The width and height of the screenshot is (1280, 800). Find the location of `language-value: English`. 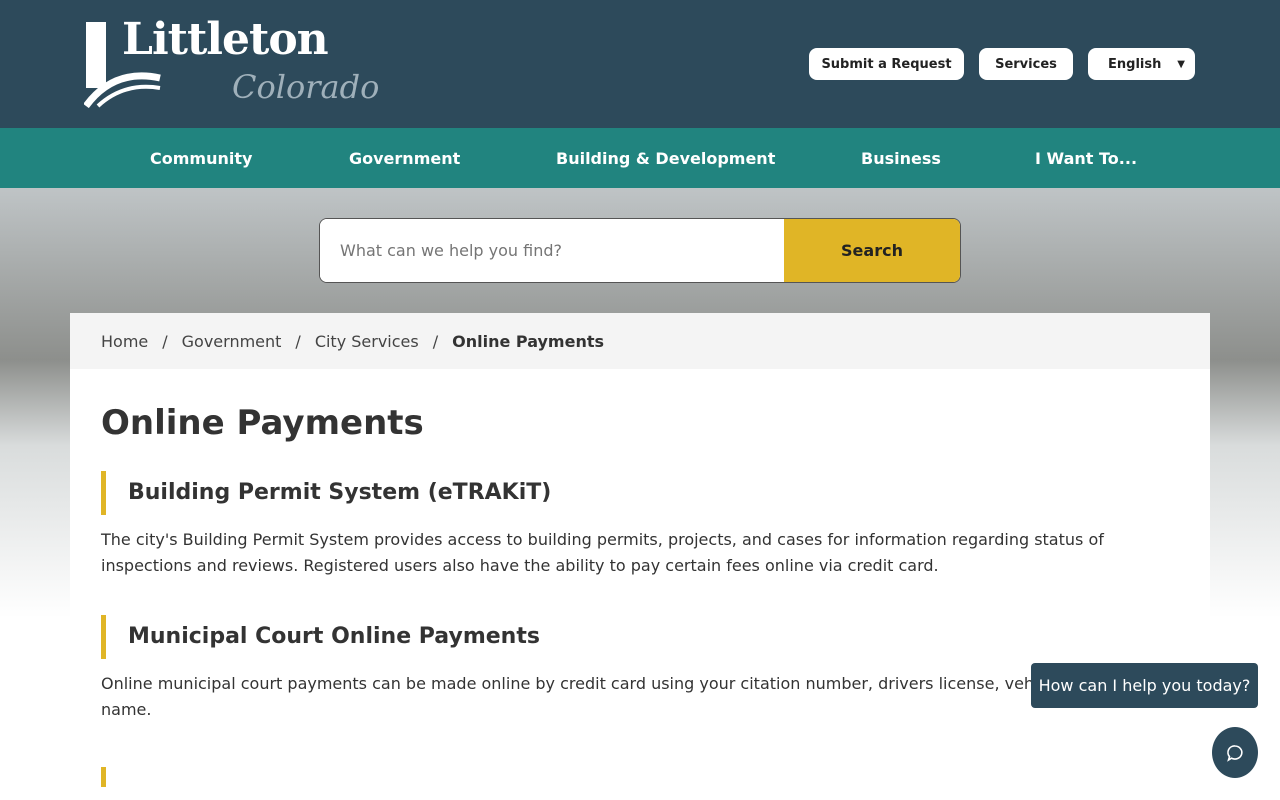

language-value: English is located at coordinates (1135, 64).